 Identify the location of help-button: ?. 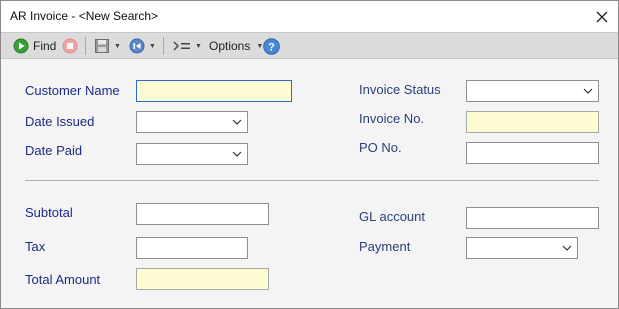
(271, 46).